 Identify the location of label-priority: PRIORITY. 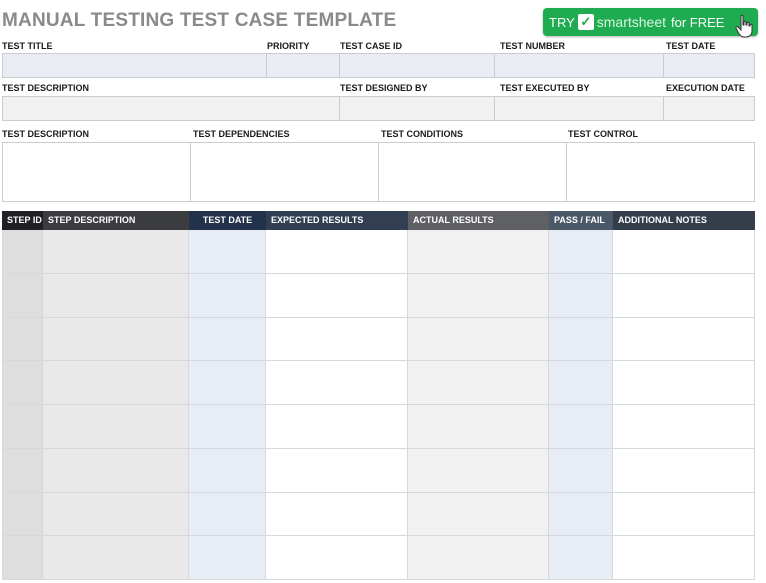
(288, 46).